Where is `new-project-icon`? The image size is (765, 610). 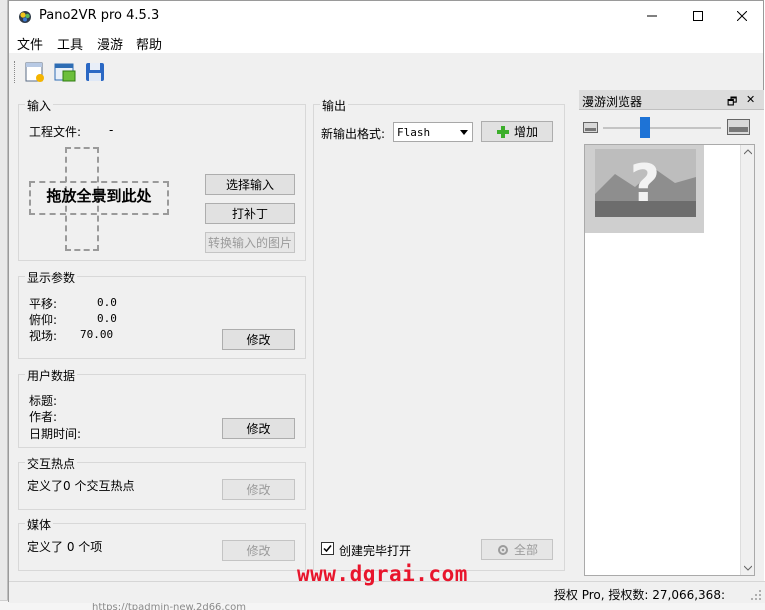
new-project-icon is located at coordinates (35, 72).